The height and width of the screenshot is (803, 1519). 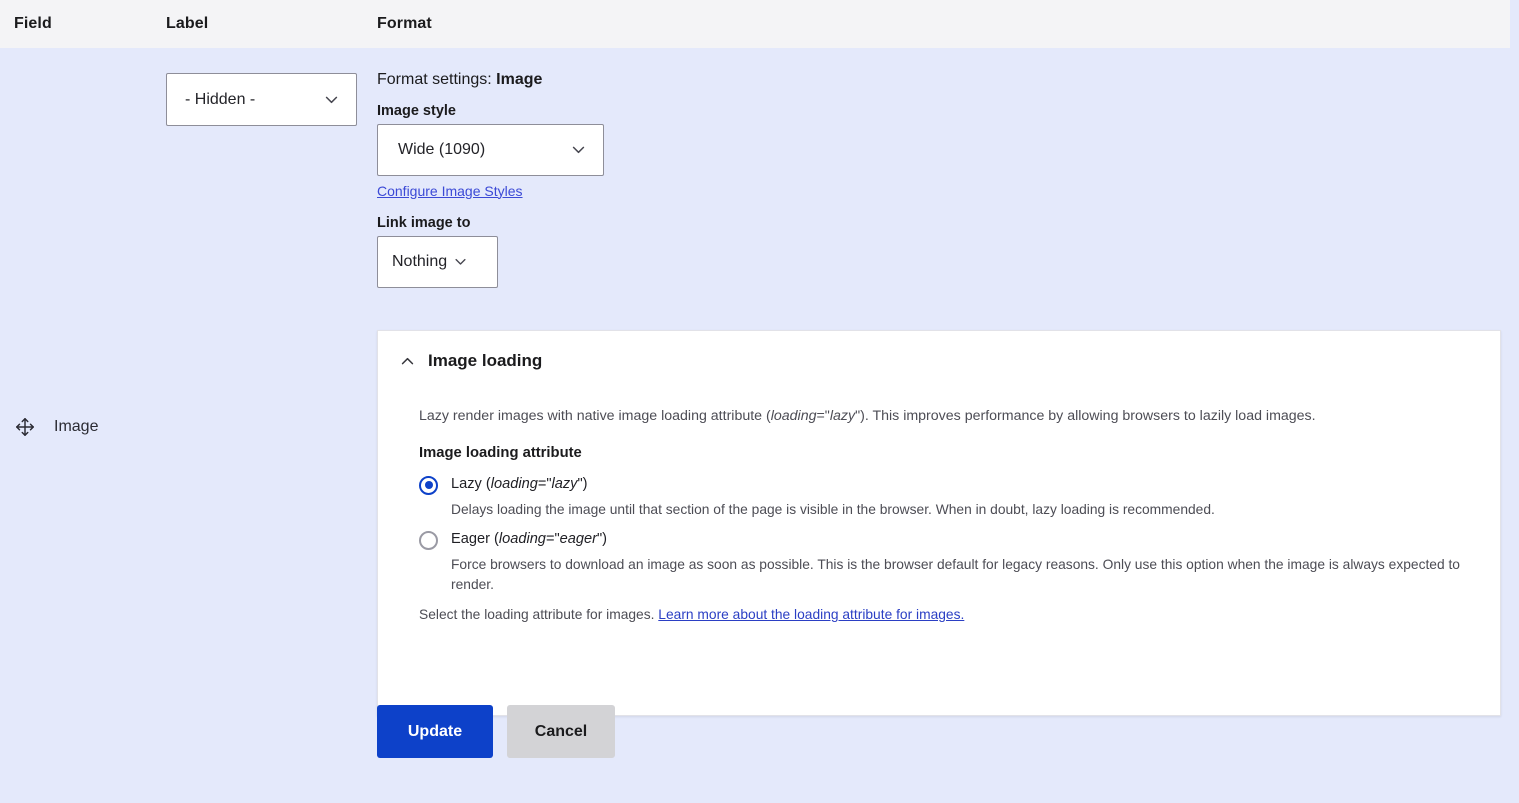 I want to click on radio-lazy-em-value: lazy, so click(x=564, y=483).